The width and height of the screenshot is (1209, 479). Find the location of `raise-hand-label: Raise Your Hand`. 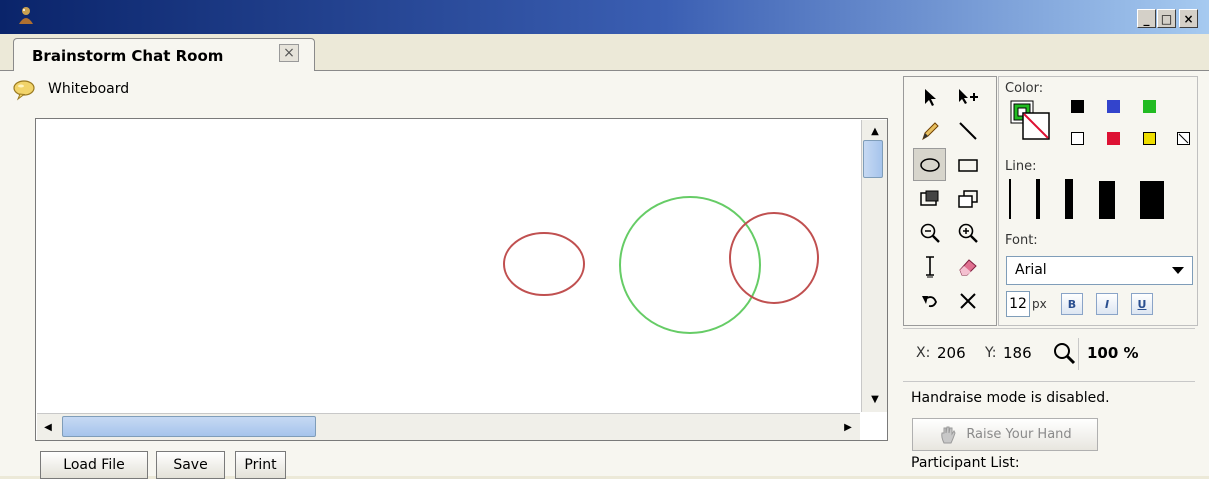

raise-hand-label: Raise Your Hand is located at coordinates (1019, 434).